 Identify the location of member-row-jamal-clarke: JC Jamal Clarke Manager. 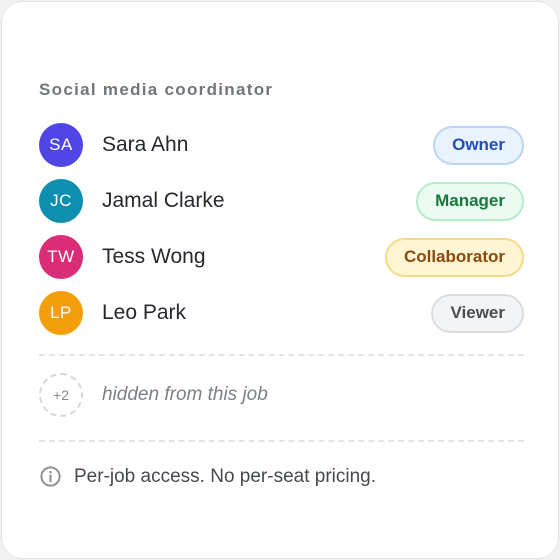
(281, 201).